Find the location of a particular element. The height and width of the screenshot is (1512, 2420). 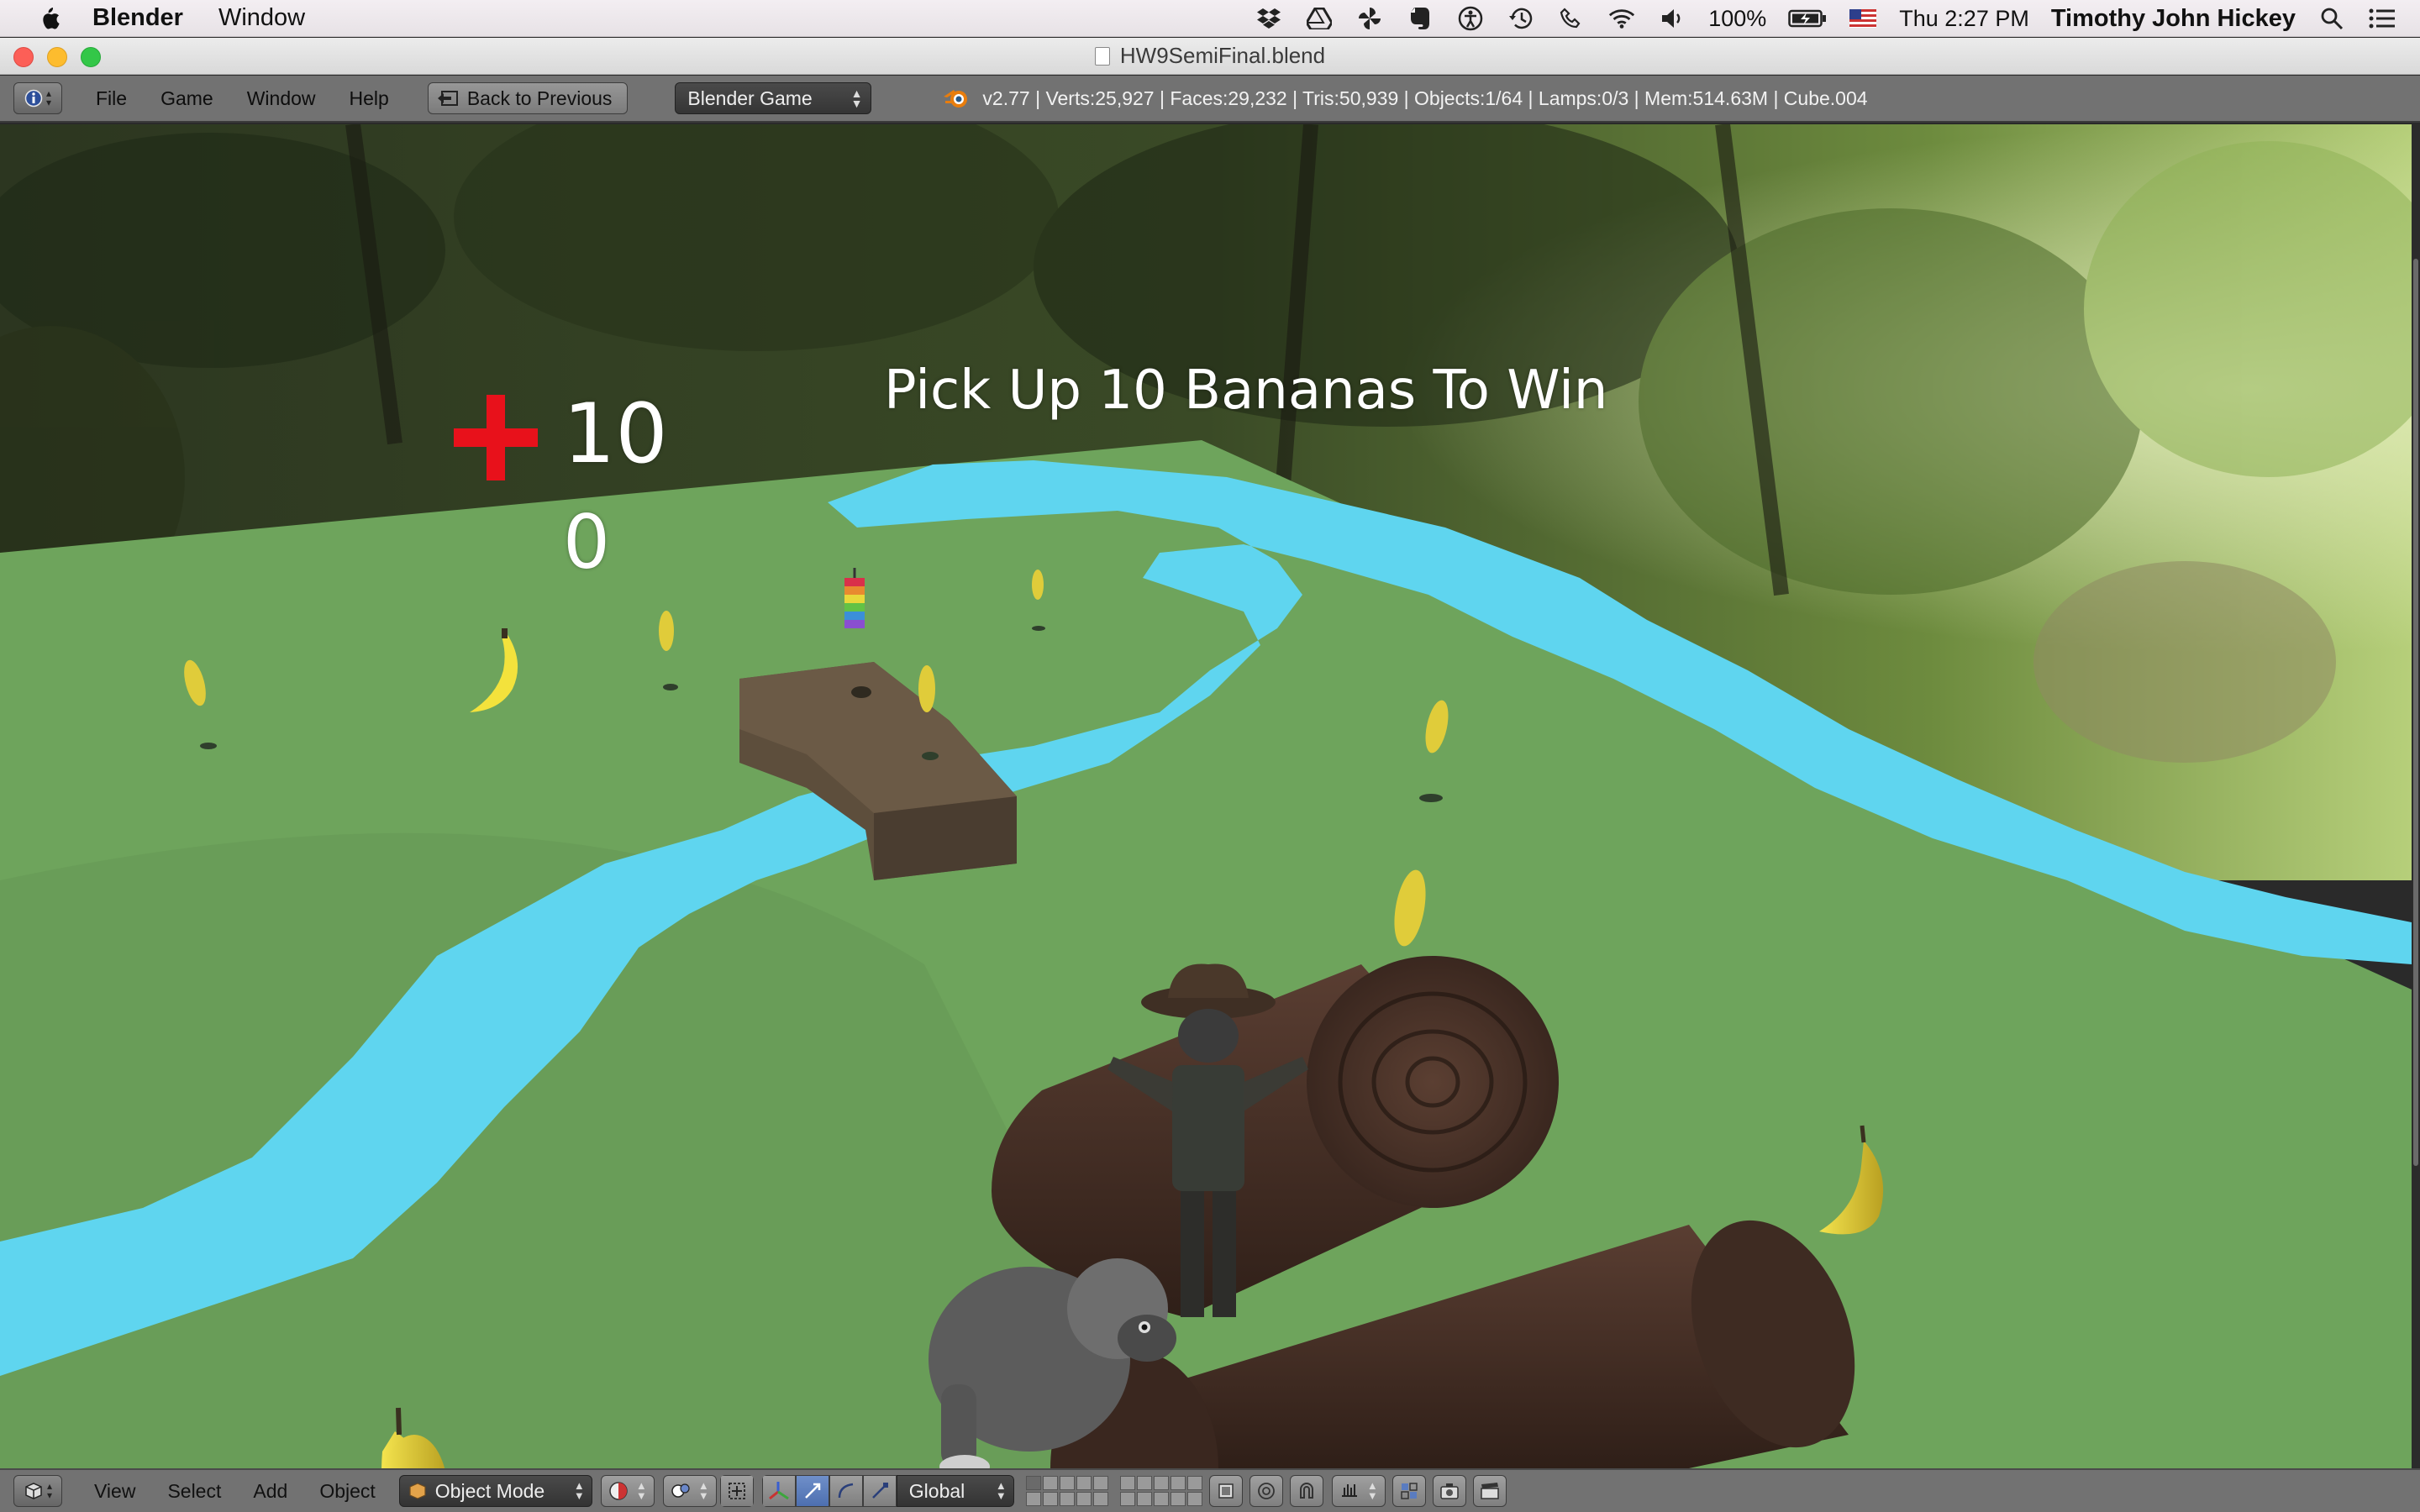

banana-counter-icon is located at coordinates (494, 670).